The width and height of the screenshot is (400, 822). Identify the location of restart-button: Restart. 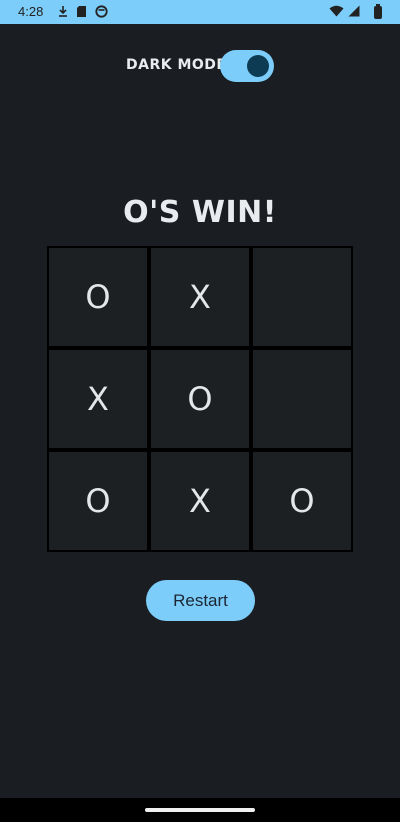
(200, 600).